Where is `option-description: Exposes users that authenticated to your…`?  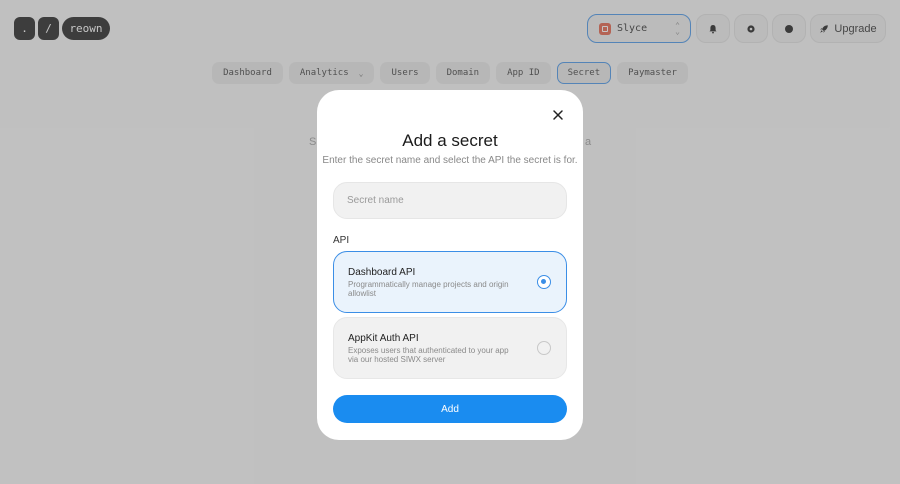
option-description: Exposes users that authenticated to your… is located at coordinates (428, 355).